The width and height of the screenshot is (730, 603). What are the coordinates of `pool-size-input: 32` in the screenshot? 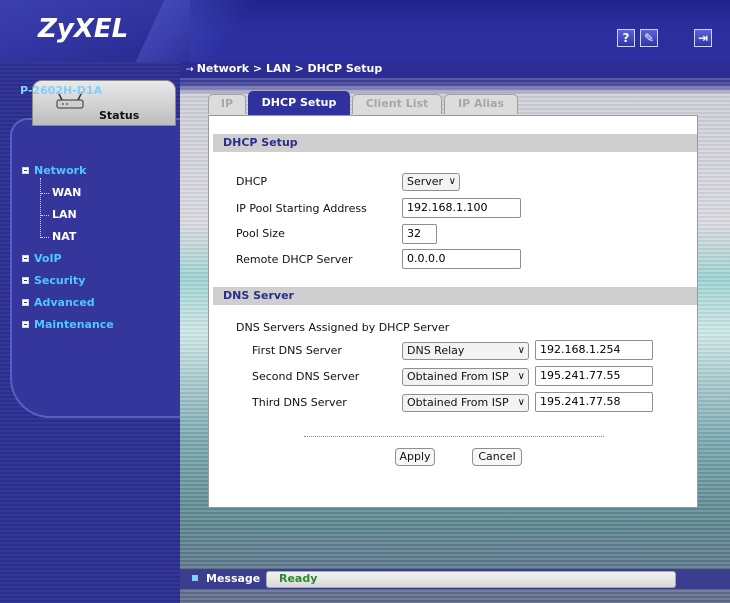 It's located at (419, 234).